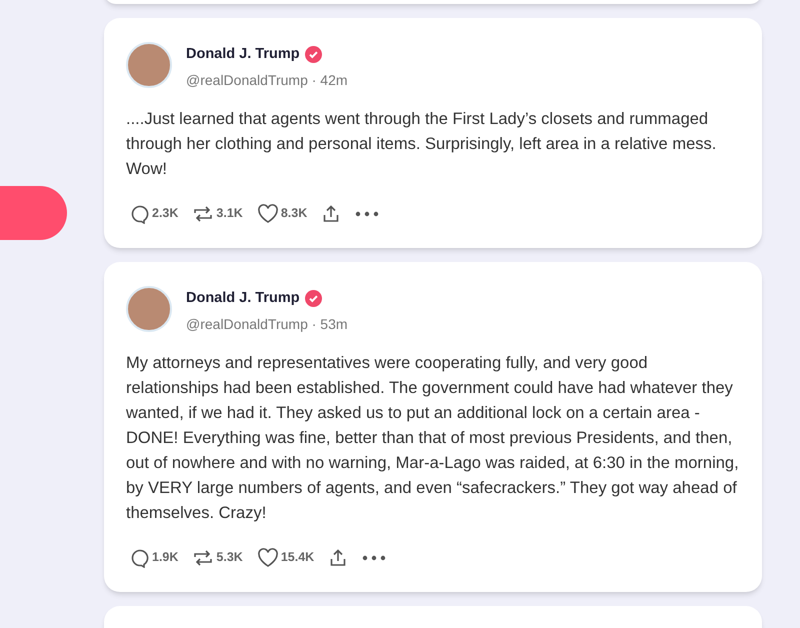 This screenshot has width=800, height=628. I want to click on reply-button: 1.9K, so click(154, 558).